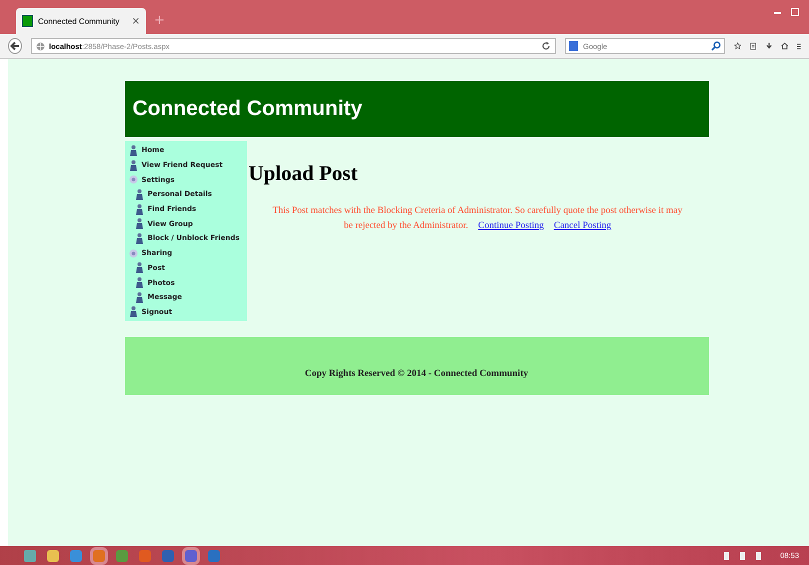  What do you see at coordinates (546, 46) in the screenshot?
I see `reload-icon` at bounding box center [546, 46].